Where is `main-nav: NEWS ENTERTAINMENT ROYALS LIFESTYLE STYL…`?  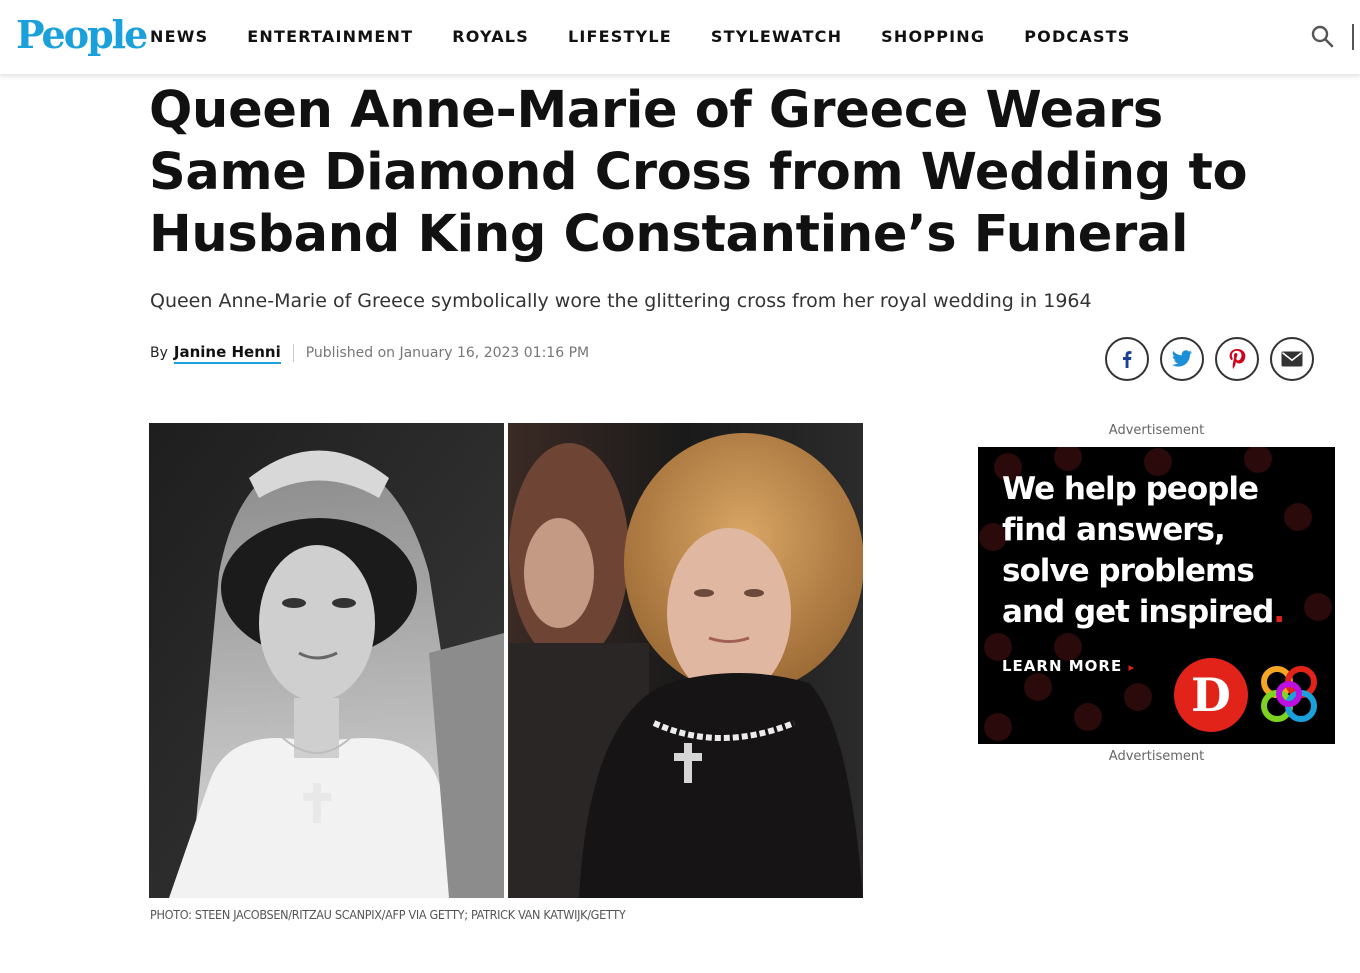
main-nav: NEWS ENTERTAINMENT ROYALS LIFESTYLE STYL… is located at coordinates (660, 37).